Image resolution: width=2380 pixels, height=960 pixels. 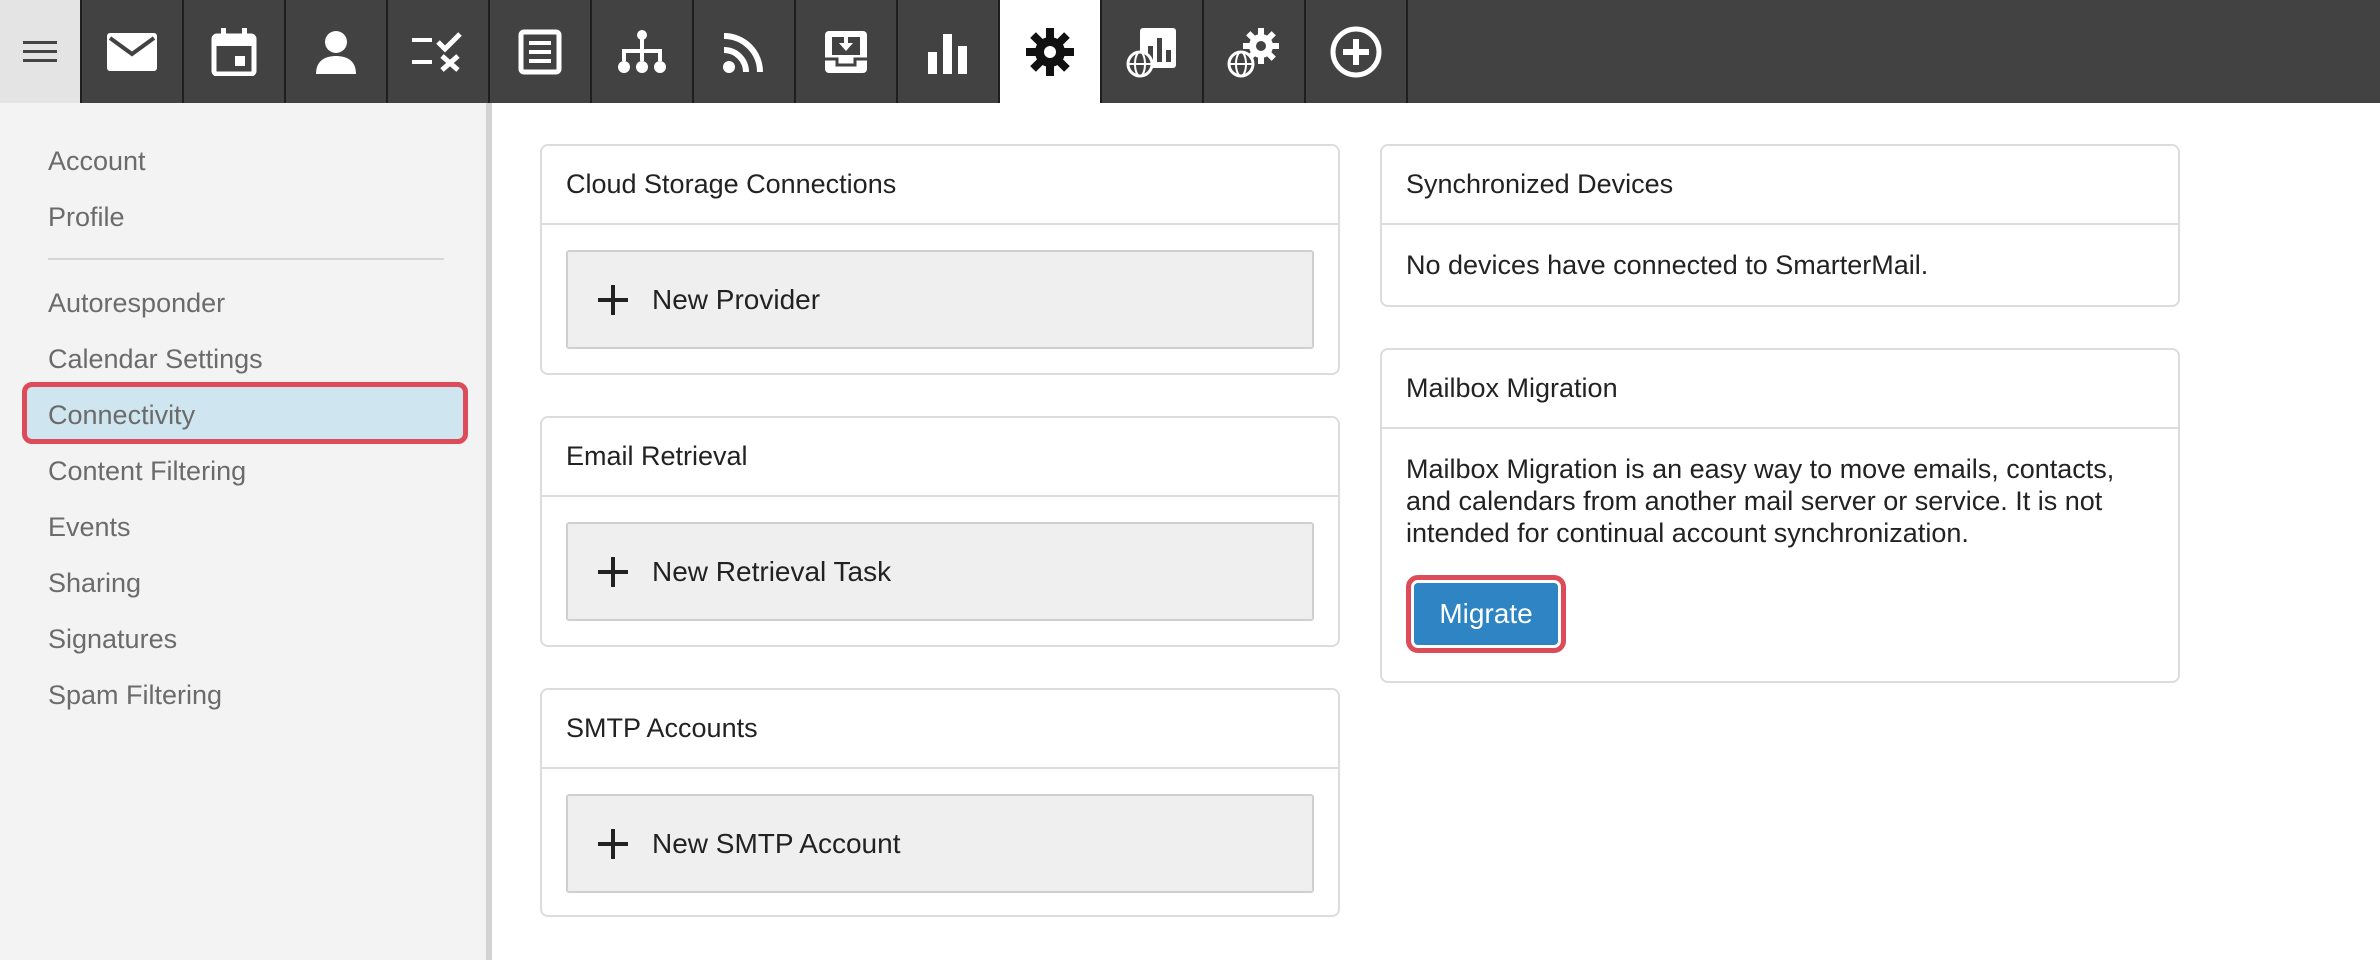 I want to click on sidebar-item-spam-filtering: Spam Filtering, so click(x=135, y=695).